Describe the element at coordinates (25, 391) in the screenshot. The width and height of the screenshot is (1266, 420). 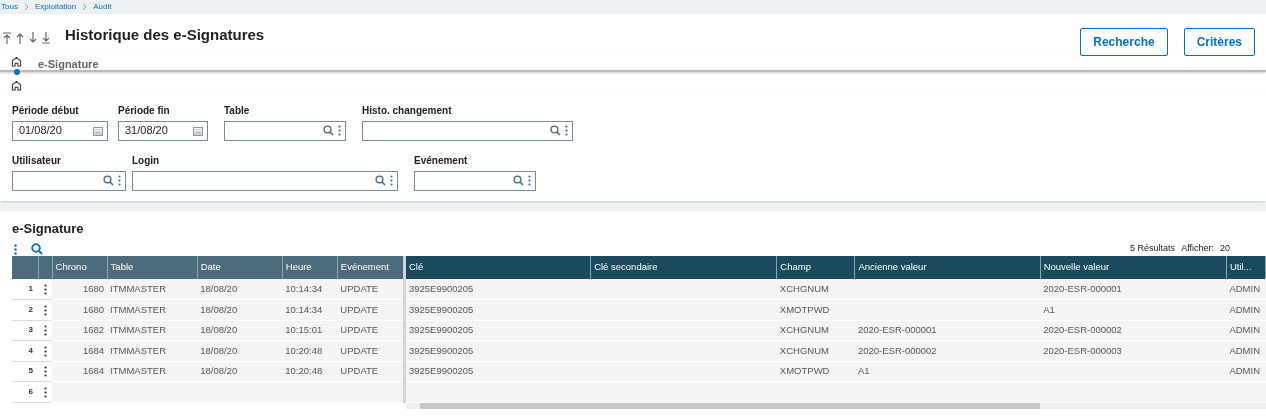
I see `row-number: 6` at that location.